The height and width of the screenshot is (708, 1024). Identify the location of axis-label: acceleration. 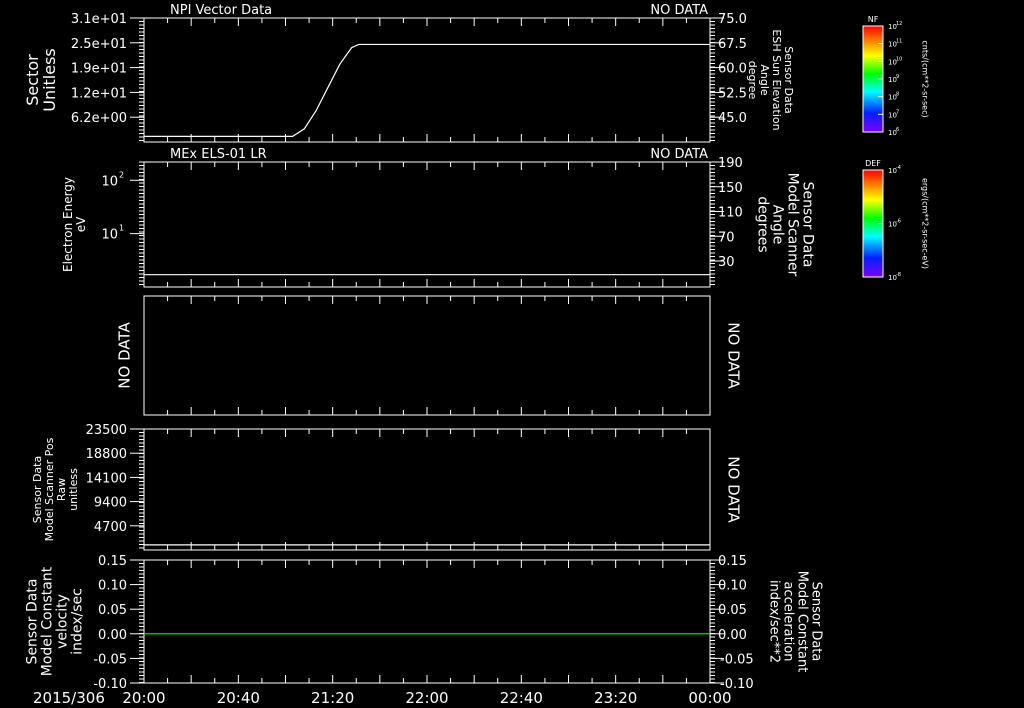
(788, 621).